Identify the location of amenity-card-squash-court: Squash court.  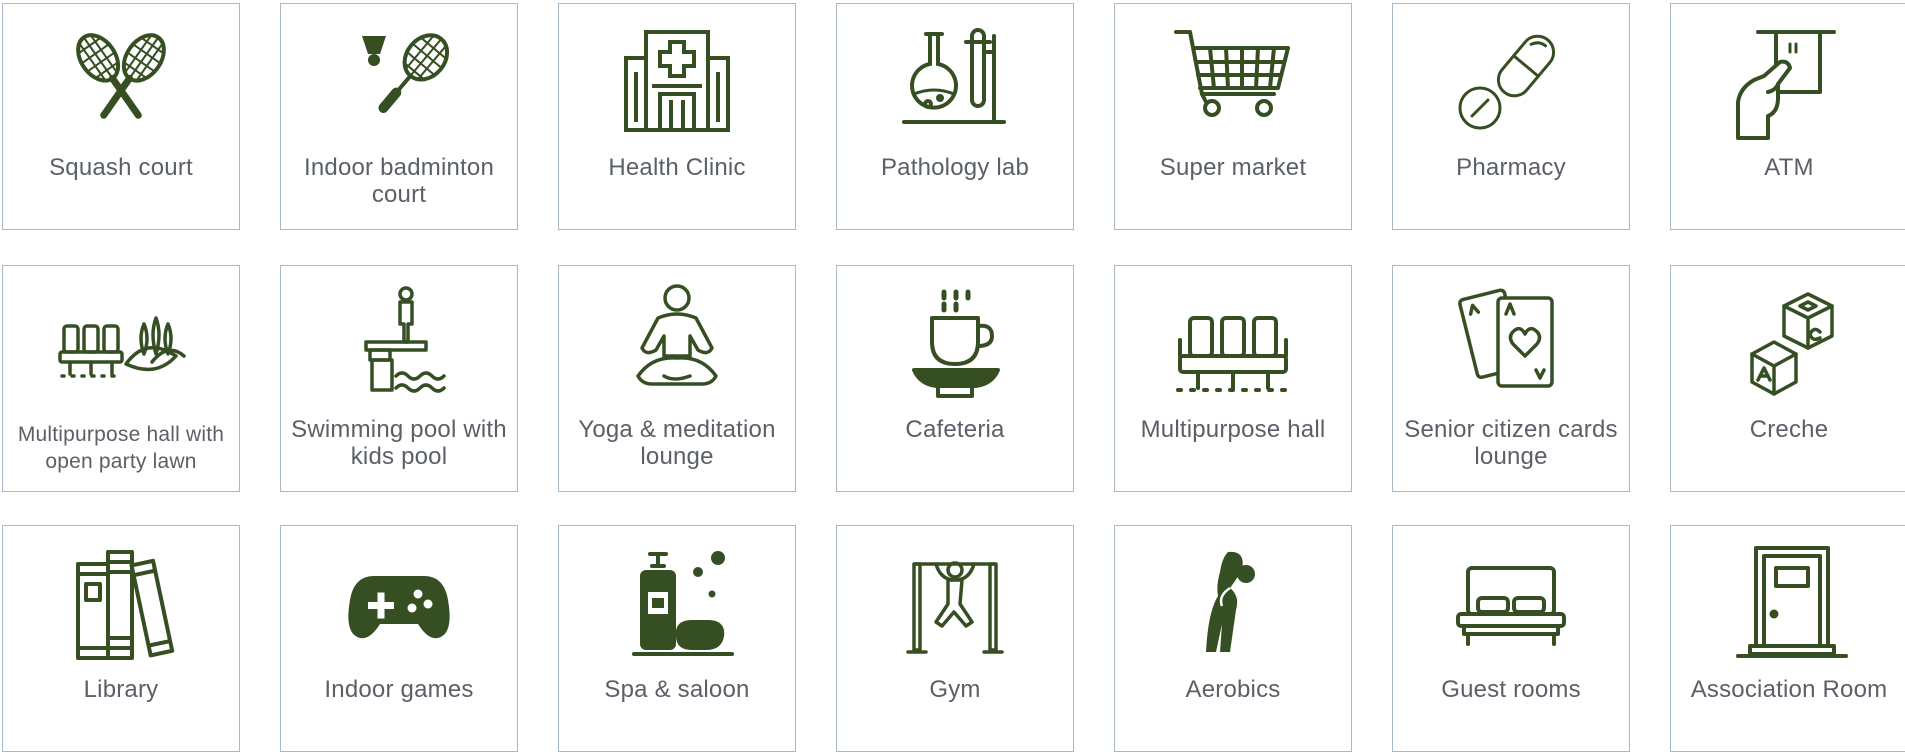
(121, 116).